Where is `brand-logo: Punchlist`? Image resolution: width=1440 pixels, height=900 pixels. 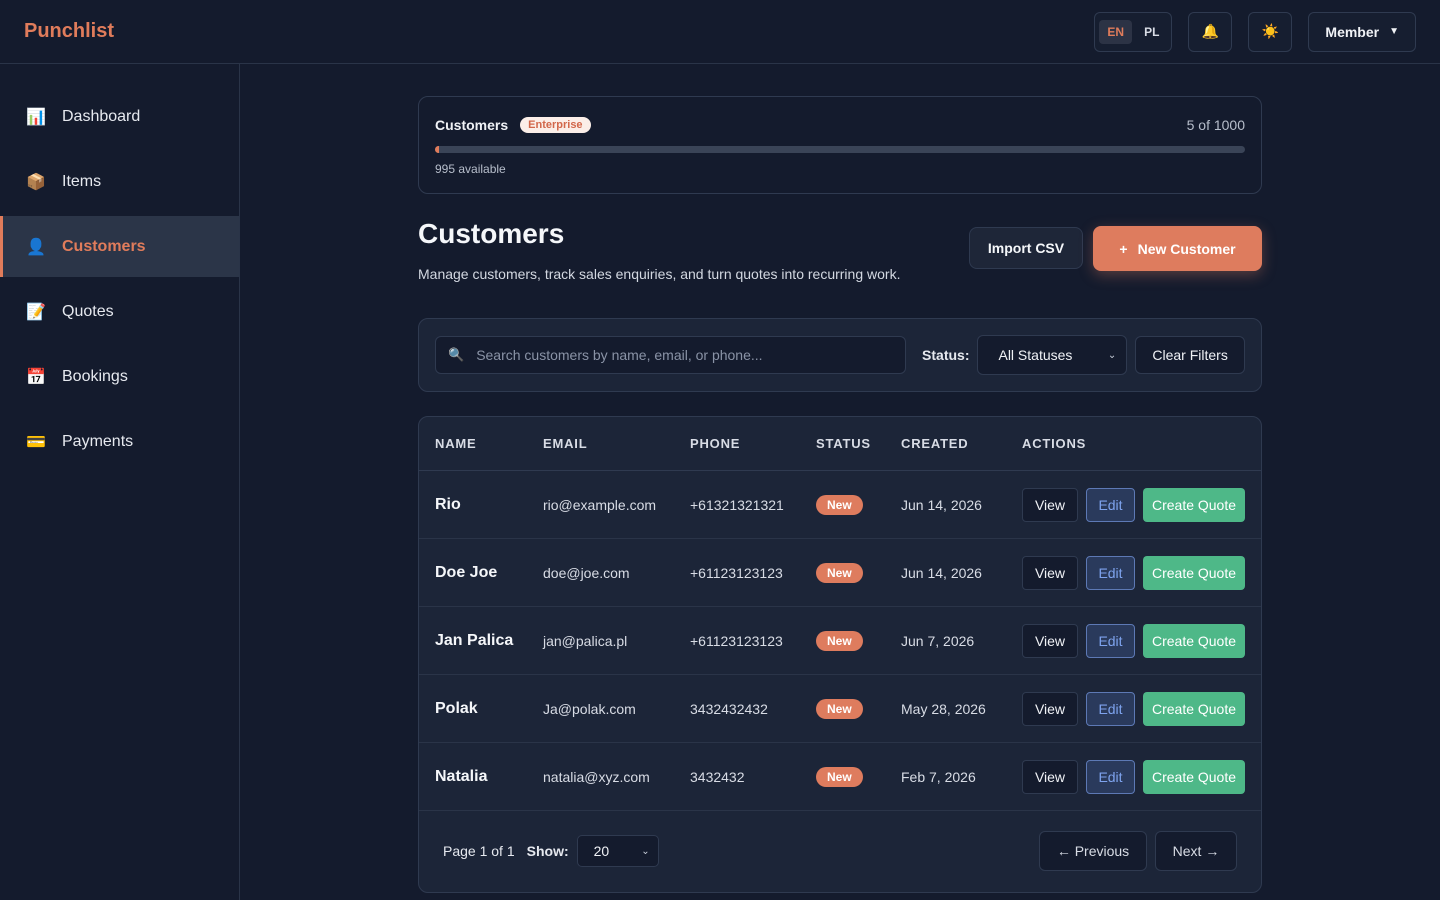
brand-logo: Punchlist is located at coordinates (69, 31).